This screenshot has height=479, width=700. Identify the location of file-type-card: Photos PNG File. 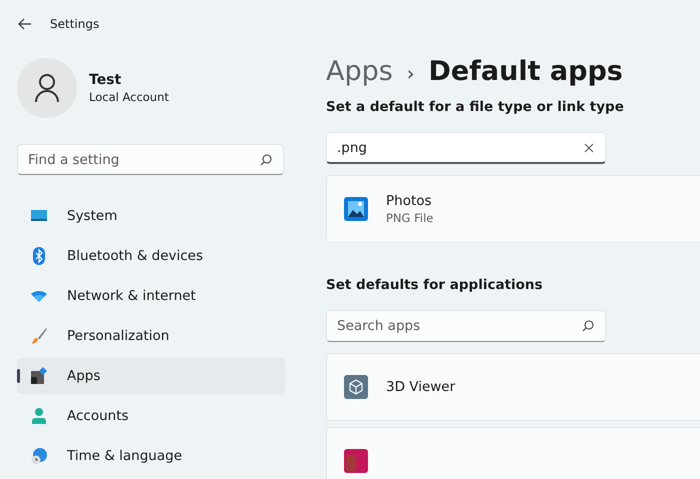
(513, 209).